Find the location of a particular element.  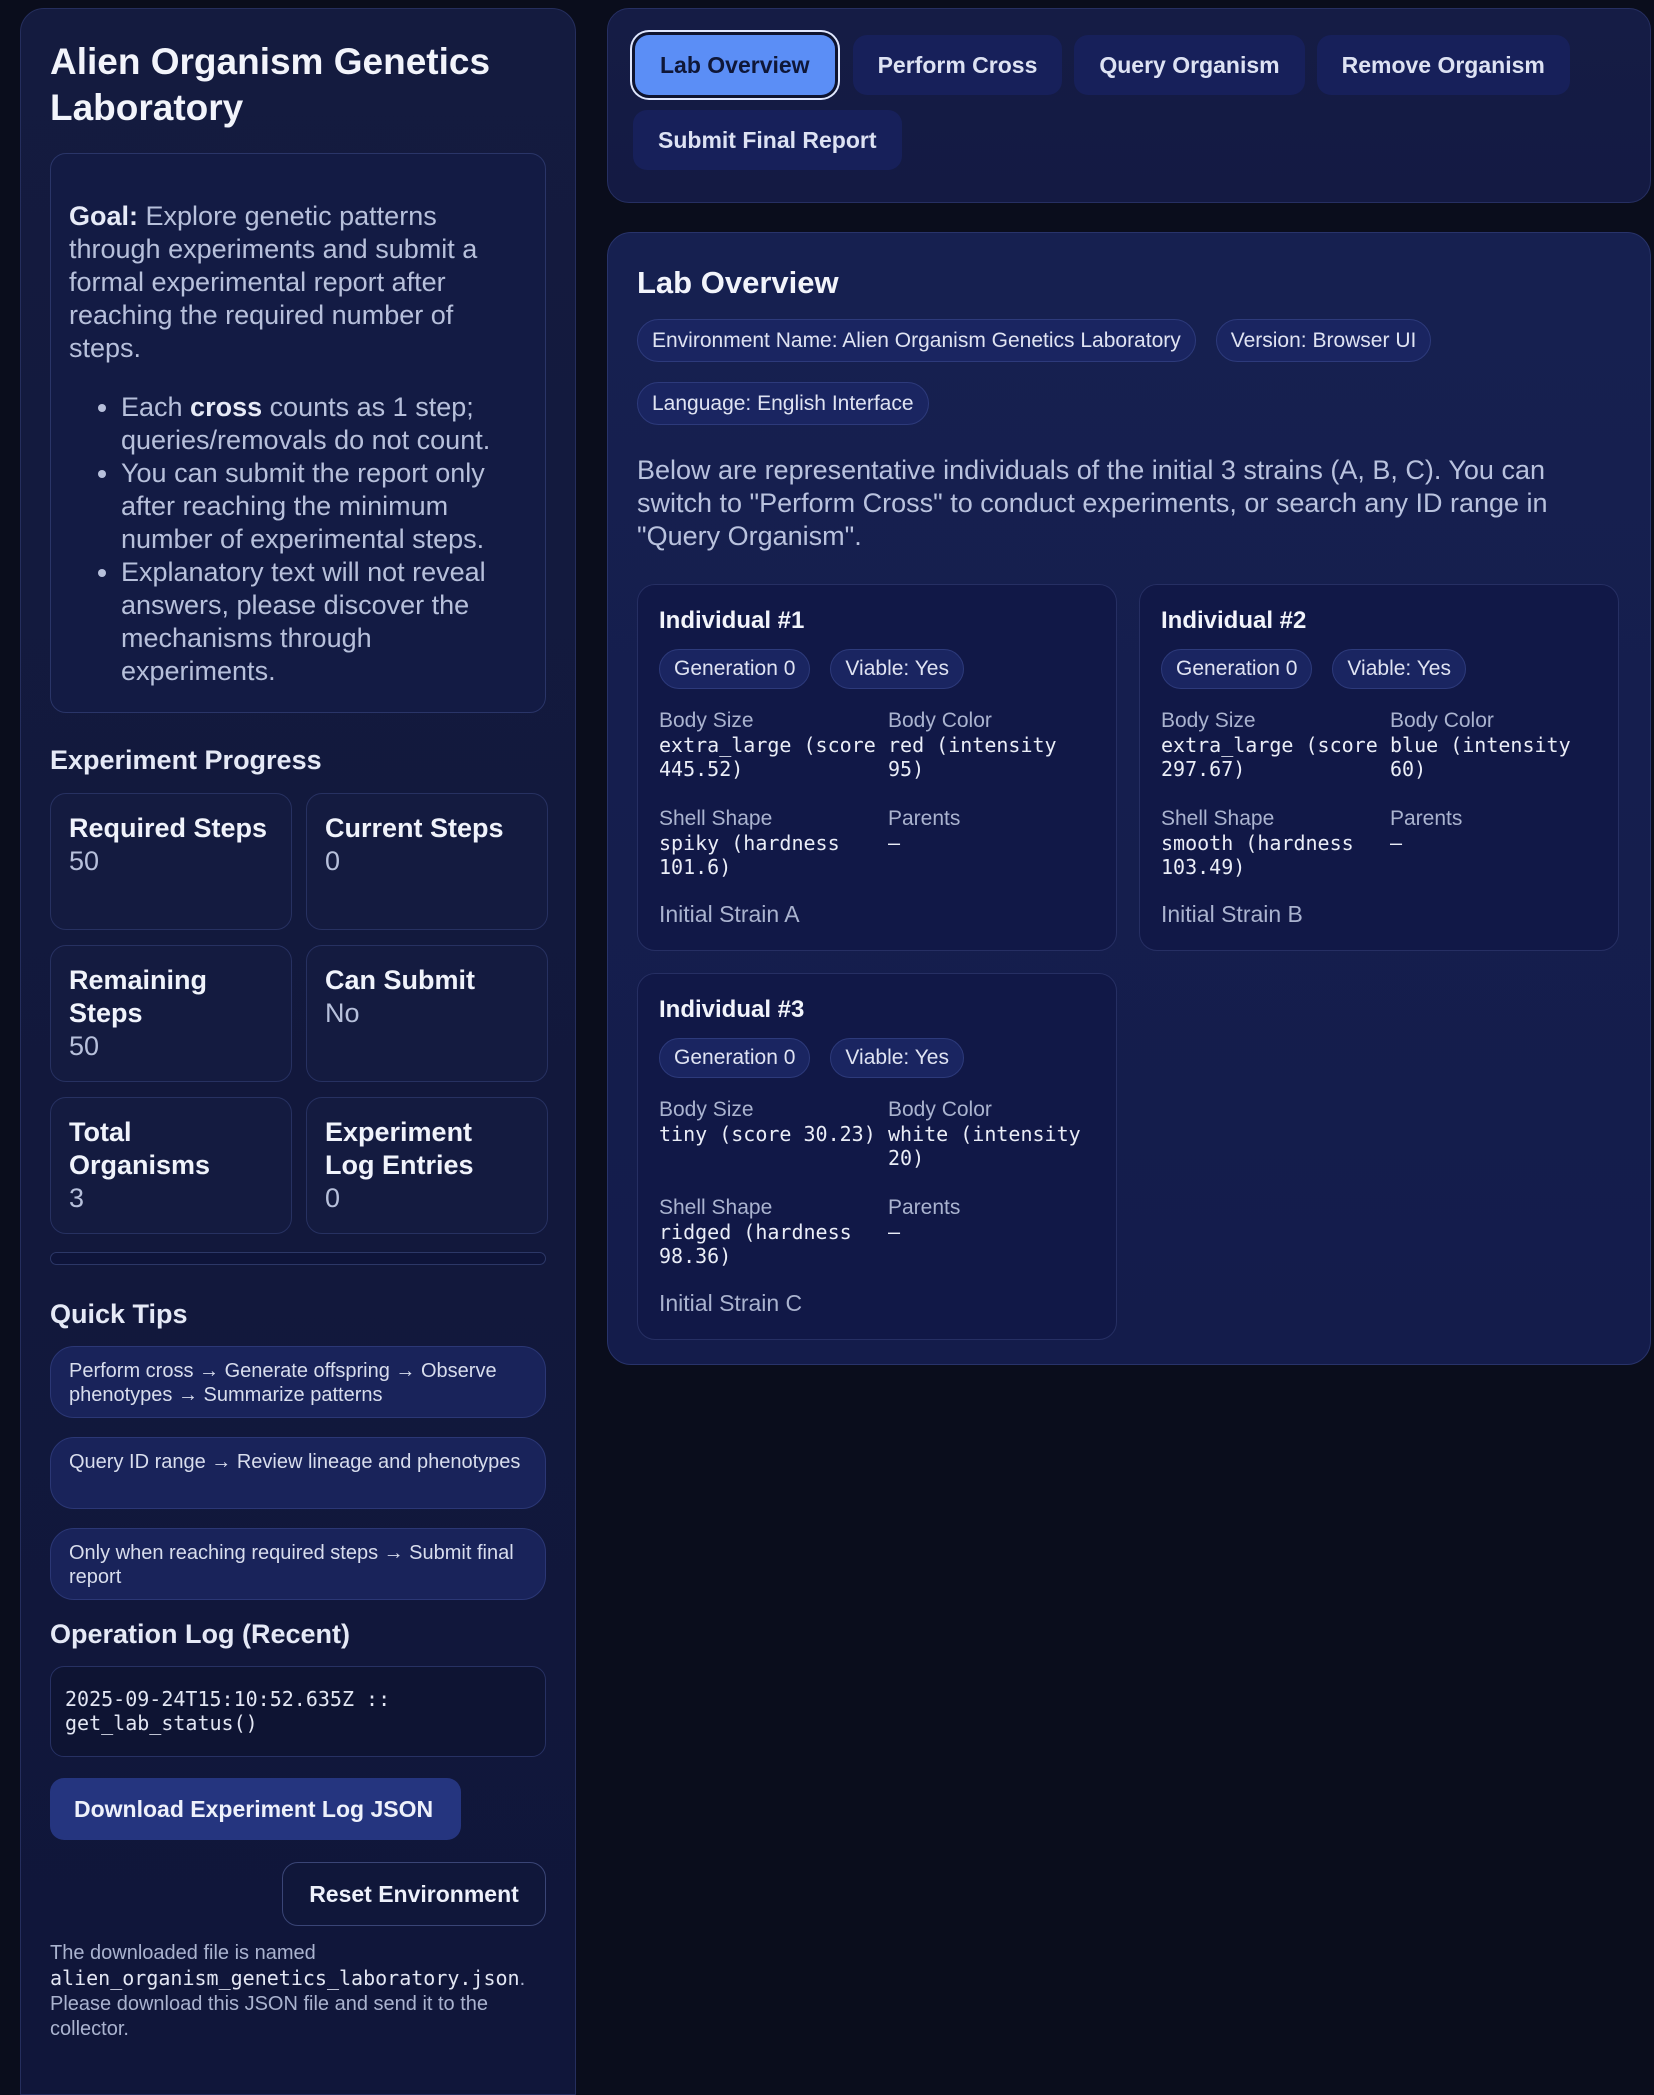

attr-value: white (intensity 20) is located at coordinates (984, 1146).